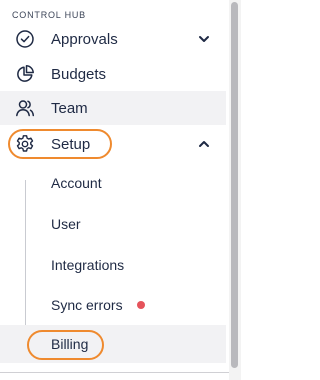 This screenshot has width=320, height=380. What do you see at coordinates (88, 265) in the screenshot?
I see `submenu-item-label: Integrations` at bounding box center [88, 265].